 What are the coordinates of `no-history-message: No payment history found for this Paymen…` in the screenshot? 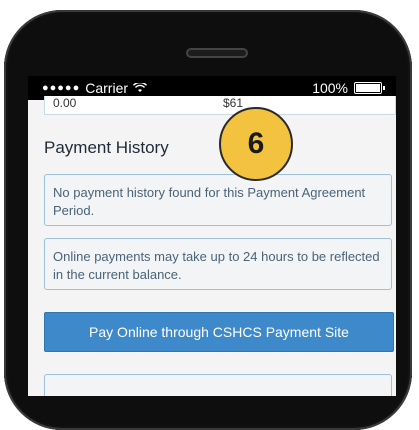 It's located at (218, 200).